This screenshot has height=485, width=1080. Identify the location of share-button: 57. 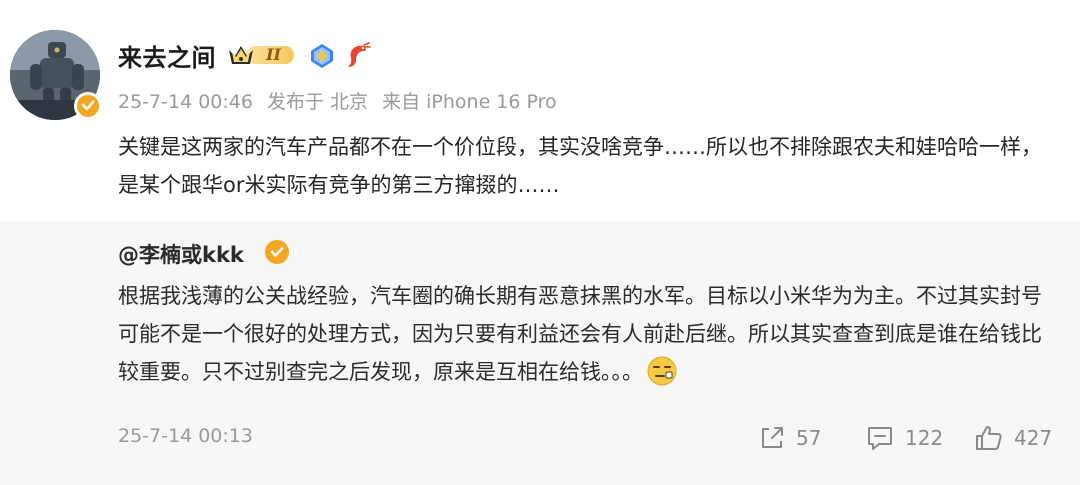
(789, 438).